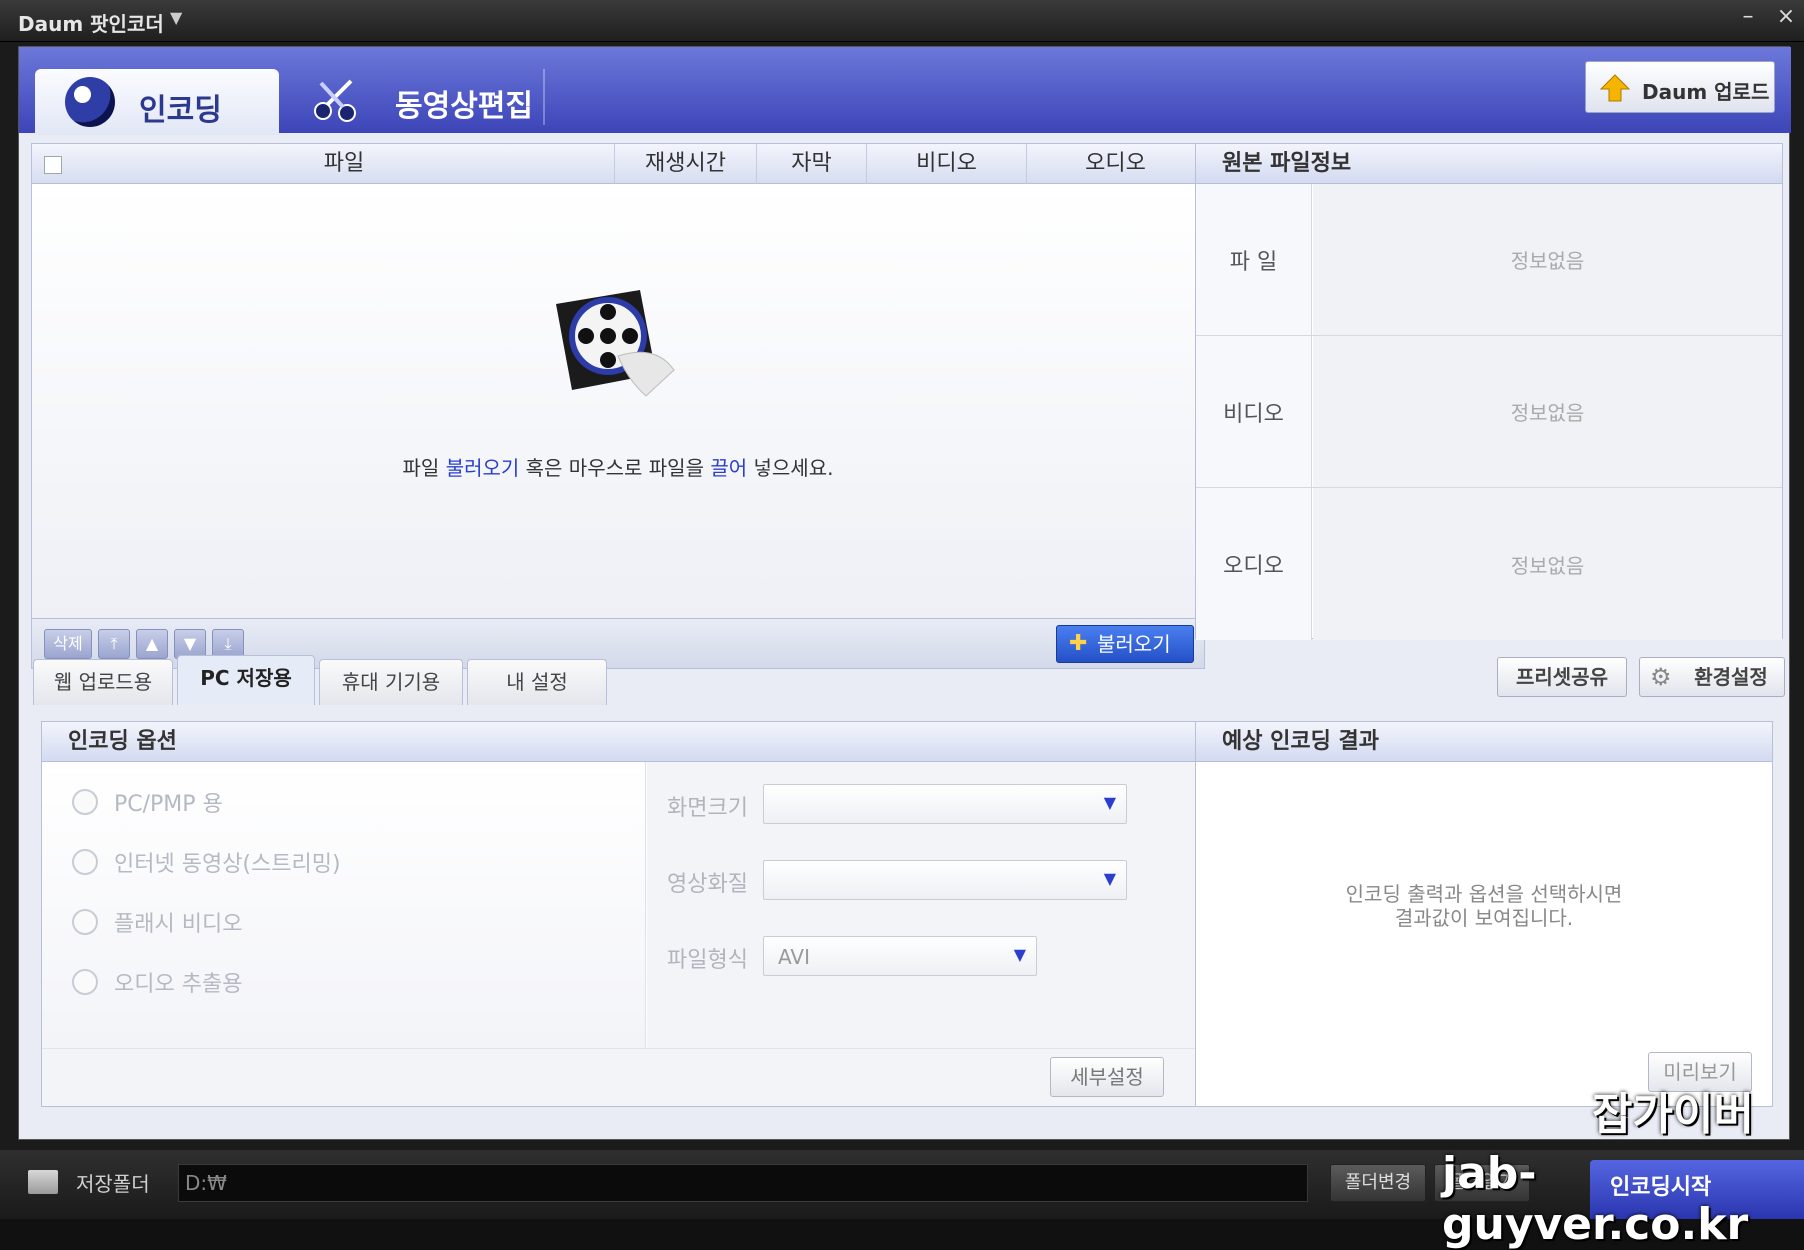 The width and height of the screenshot is (1804, 1250). What do you see at coordinates (176, 17) in the screenshot?
I see `title-menu-caret-icon: ▼` at bounding box center [176, 17].